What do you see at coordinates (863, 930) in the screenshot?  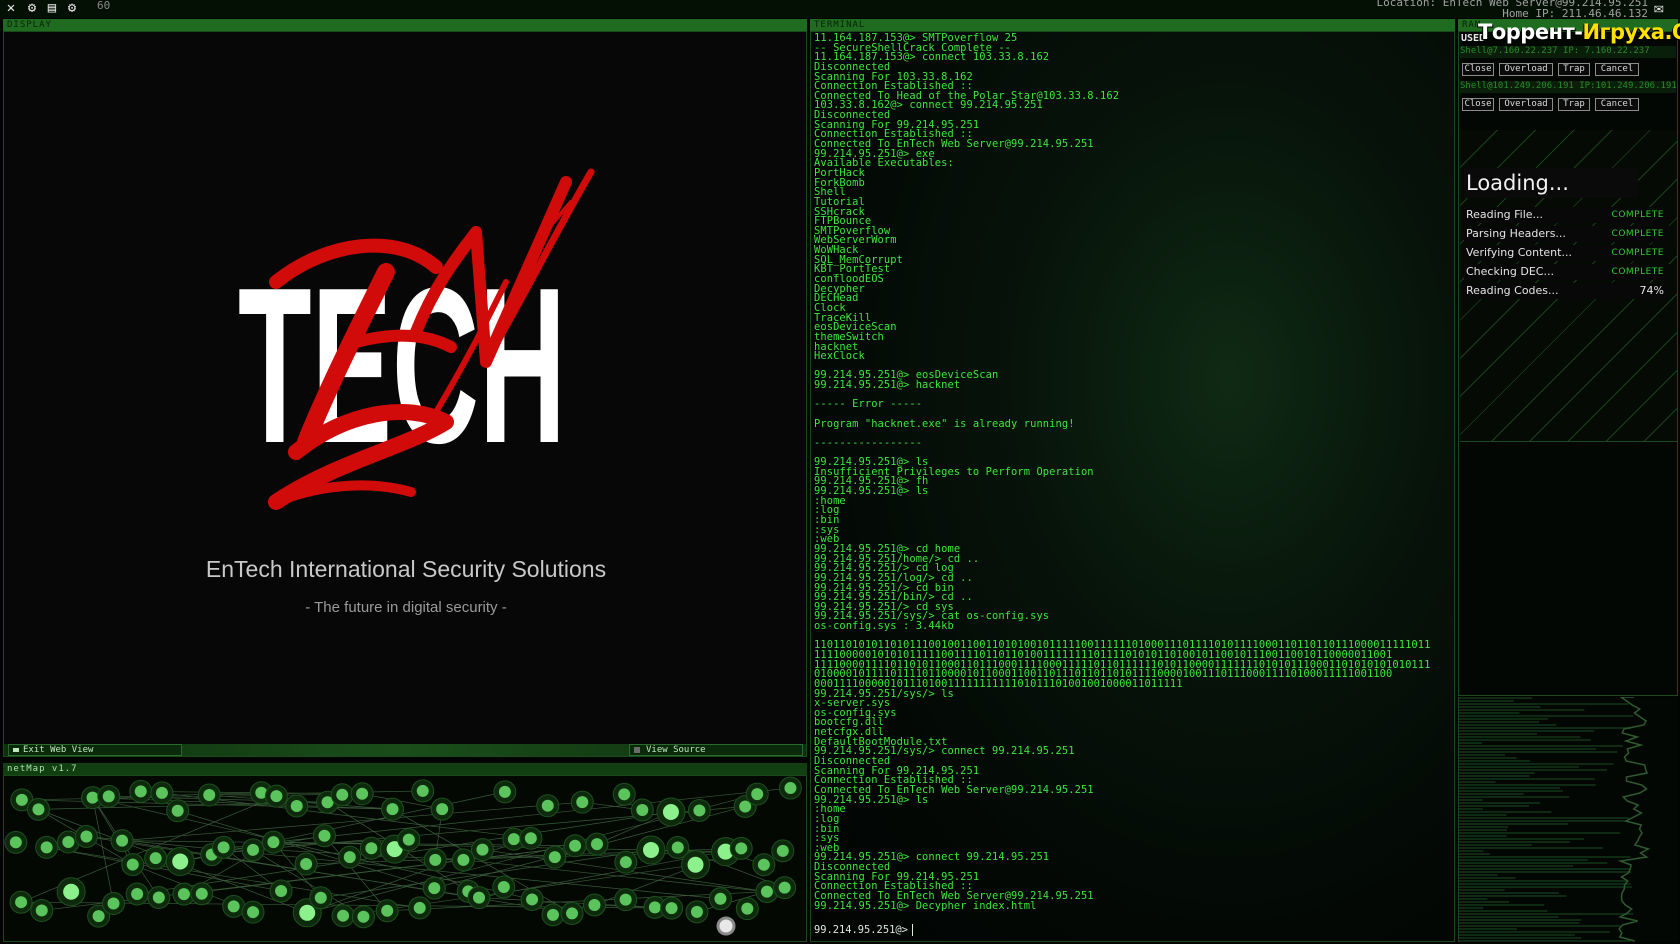 I see `terminal-prompt: 99.214.95.251@>` at bounding box center [863, 930].